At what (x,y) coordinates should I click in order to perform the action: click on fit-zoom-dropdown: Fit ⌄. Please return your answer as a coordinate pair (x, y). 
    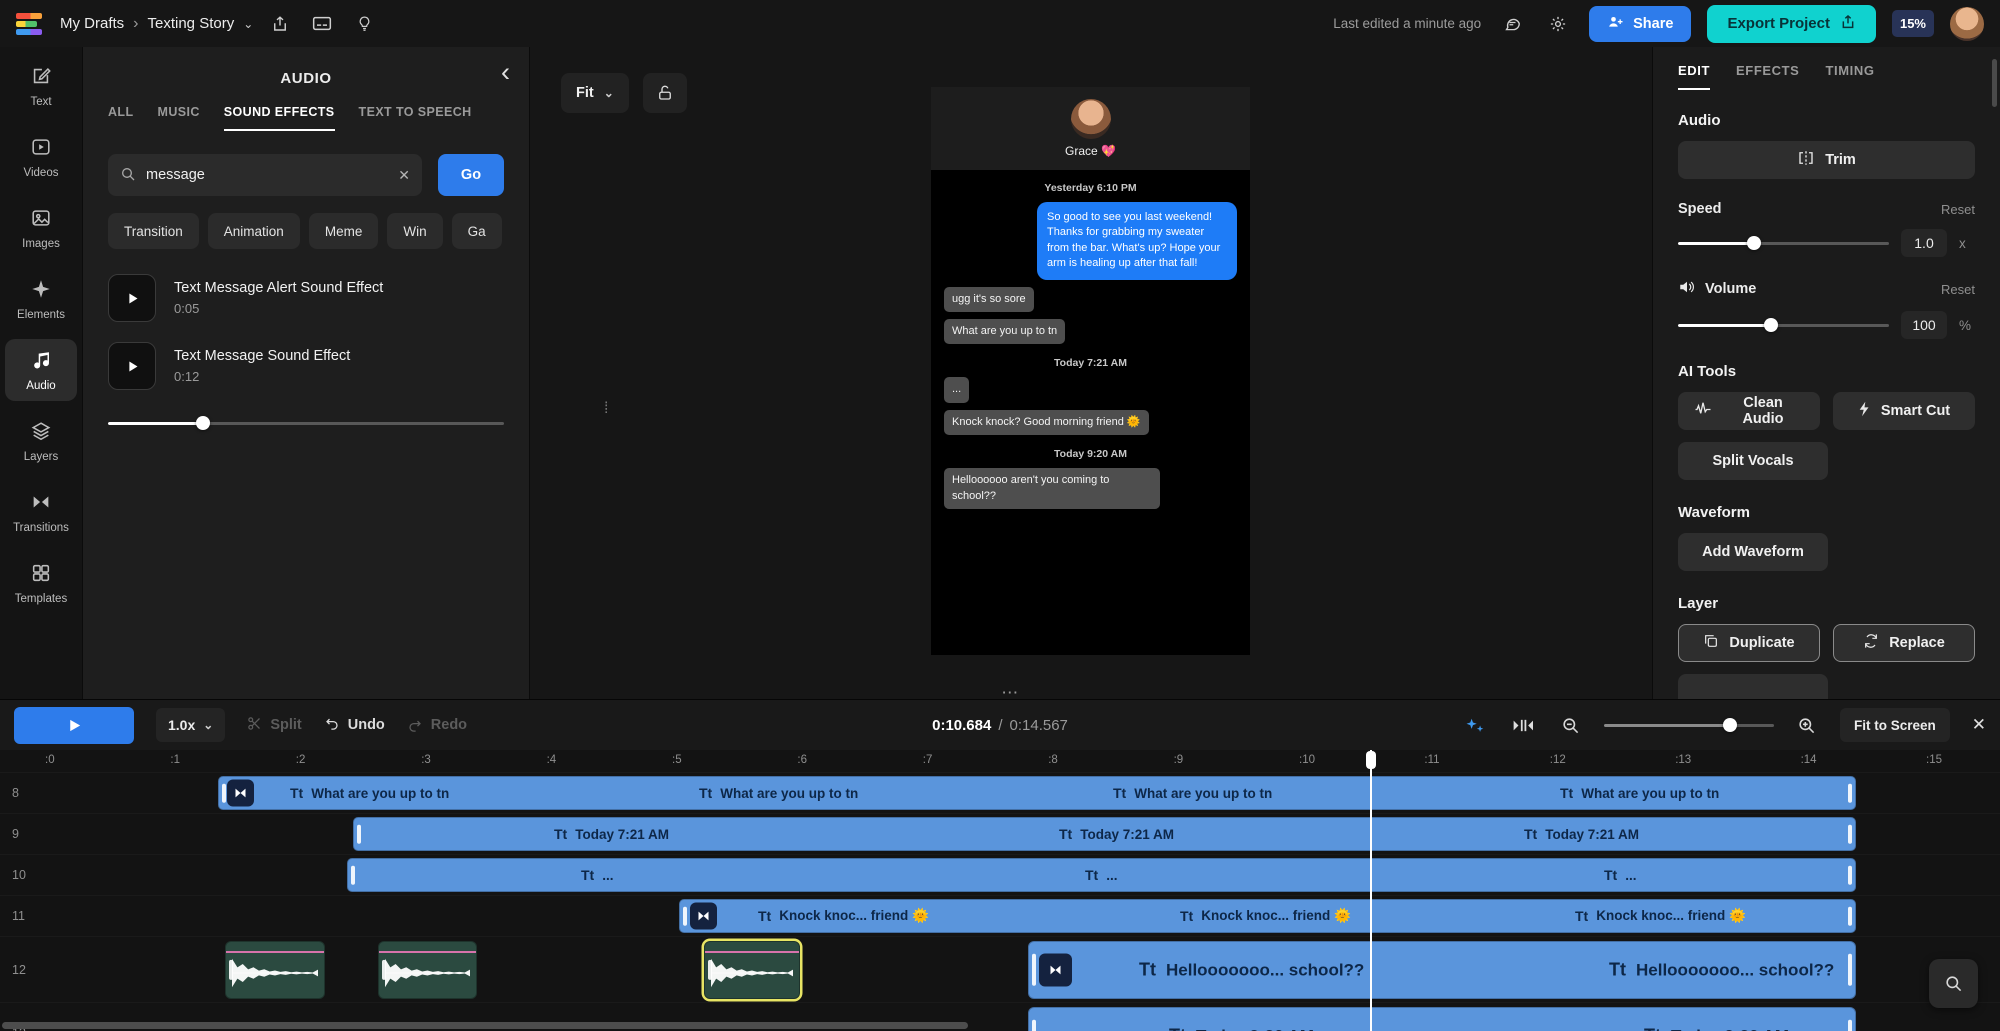
    Looking at the image, I should click on (595, 93).